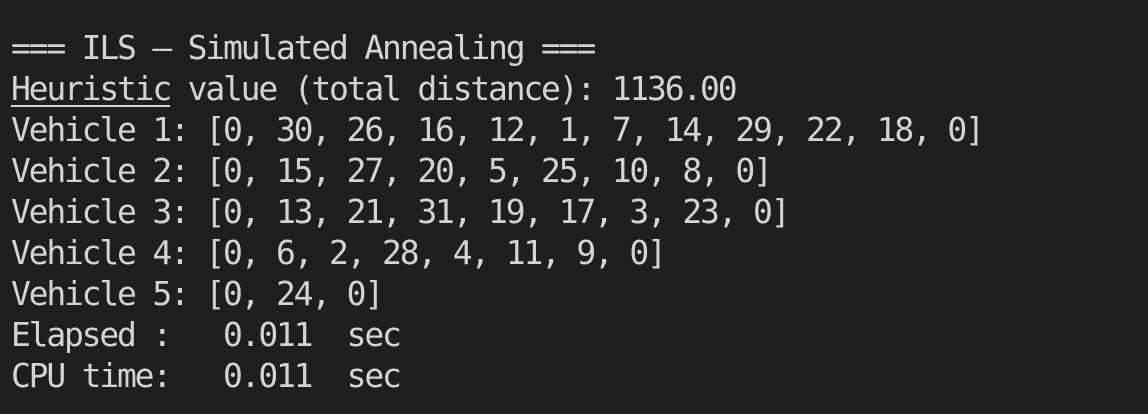 The image size is (1148, 414). I want to click on vehicle-4-route: Vehicle 4: [0, 6, 2, 28, 4, 11, 9, 0], so click(339, 252).